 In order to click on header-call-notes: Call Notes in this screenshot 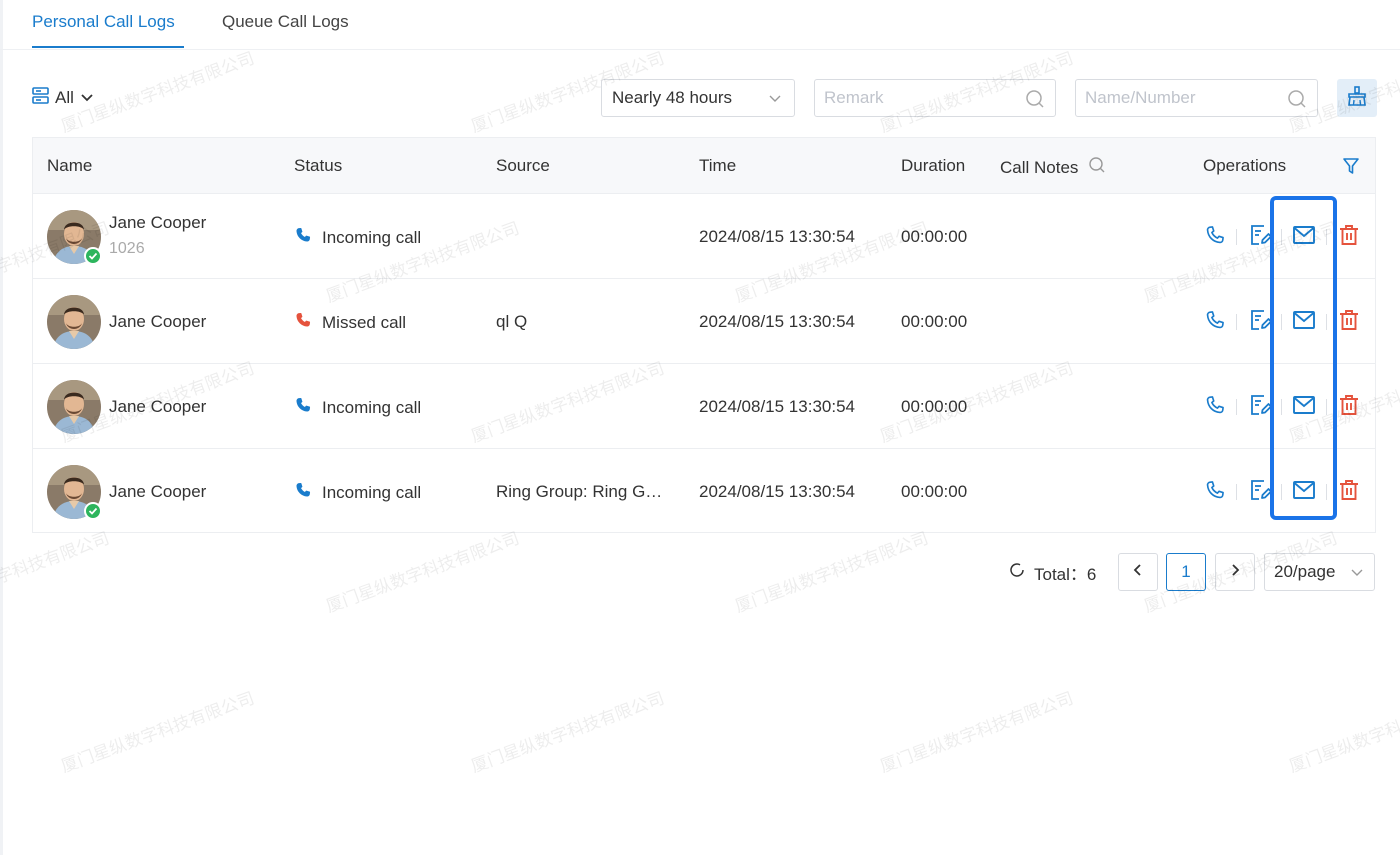, I will do `click(1053, 167)`.